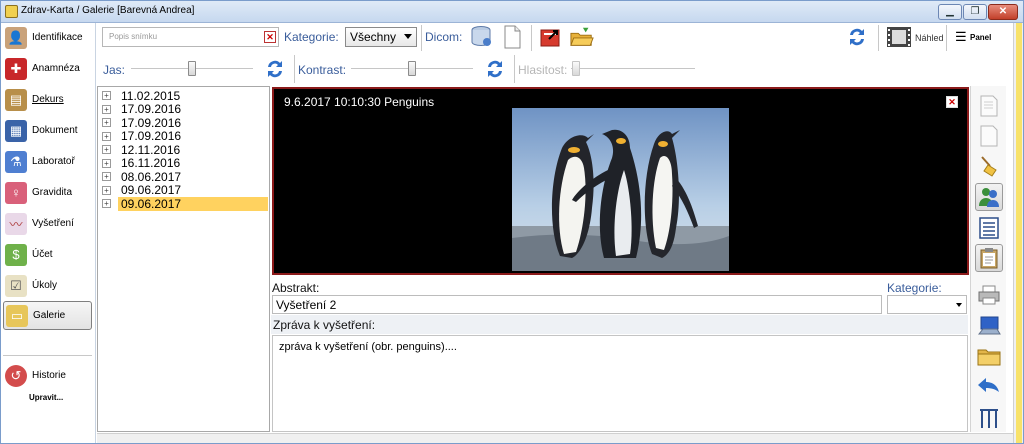 The image size is (1024, 444). I want to click on category-select: Všechny, so click(381, 37).